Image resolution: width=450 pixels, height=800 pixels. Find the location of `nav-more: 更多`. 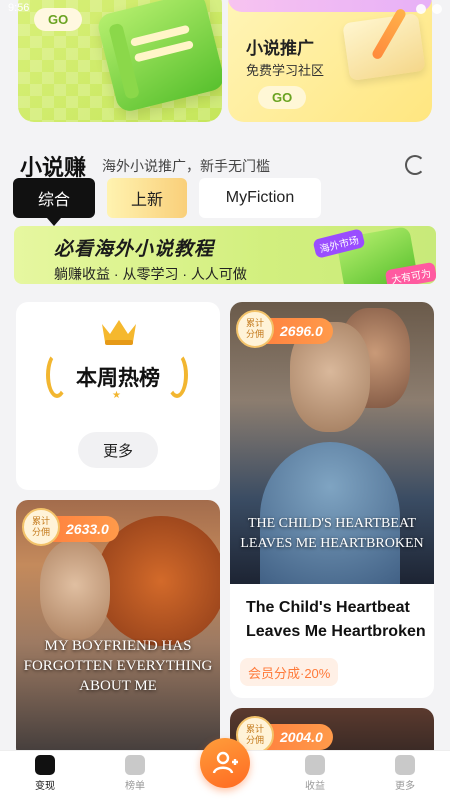

nav-more: 更多 is located at coordinates (405, 773).